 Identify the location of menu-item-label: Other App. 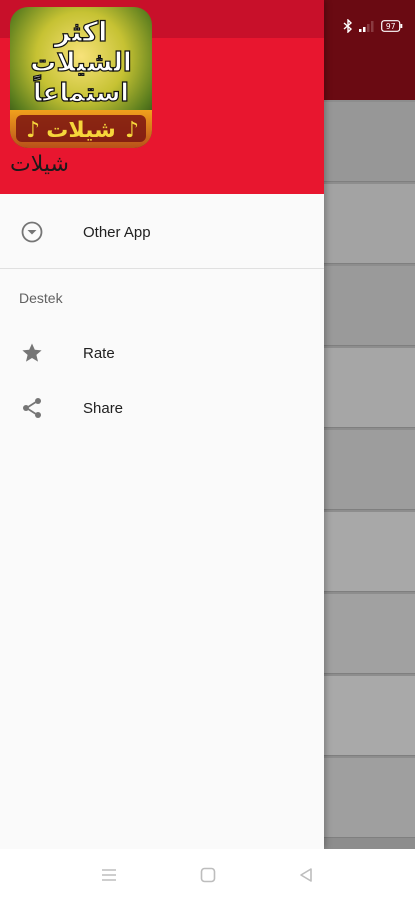
(117, 232).